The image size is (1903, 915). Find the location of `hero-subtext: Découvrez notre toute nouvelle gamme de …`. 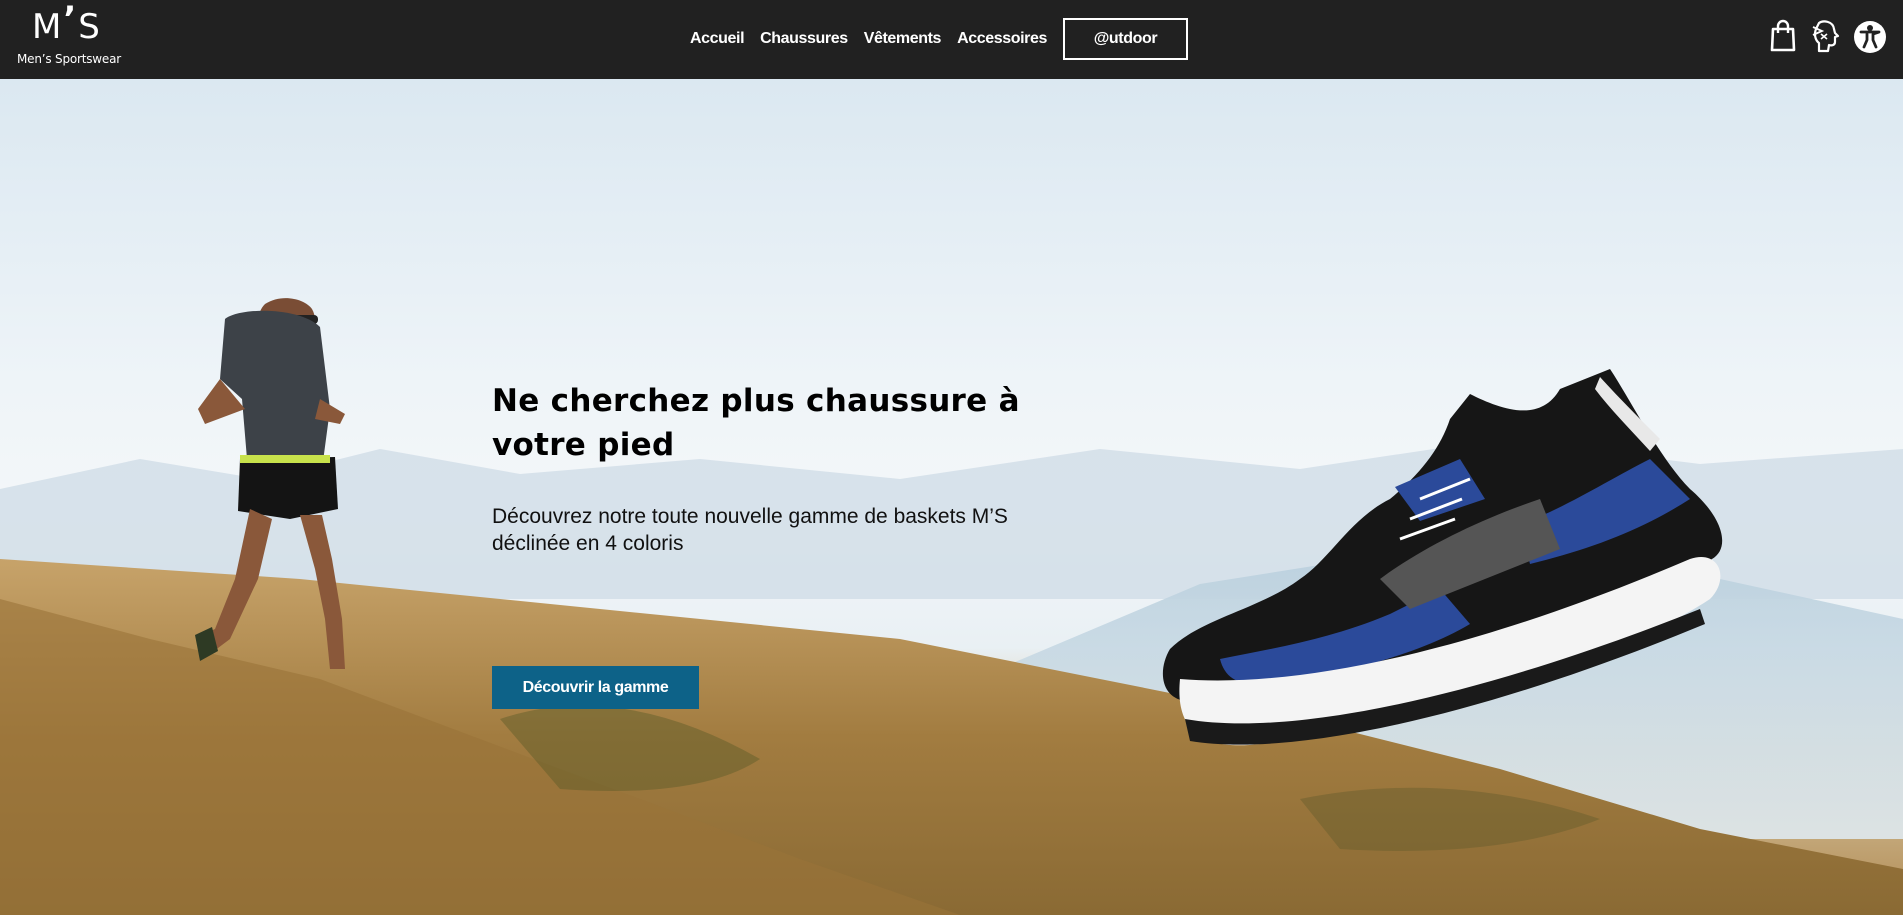

hero-subtext: Découvrez notre toute nouvelle gamme de … is located at coordinates (750, 530).